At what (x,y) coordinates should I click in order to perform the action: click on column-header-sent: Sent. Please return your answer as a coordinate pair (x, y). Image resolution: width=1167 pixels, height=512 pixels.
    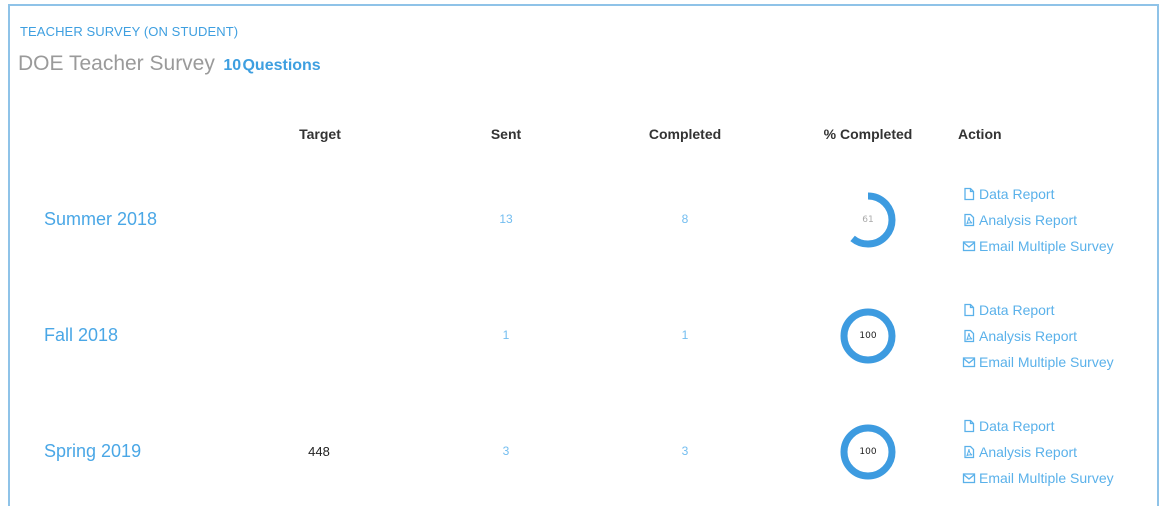
    Looking at the image, I should click on (506, 134).